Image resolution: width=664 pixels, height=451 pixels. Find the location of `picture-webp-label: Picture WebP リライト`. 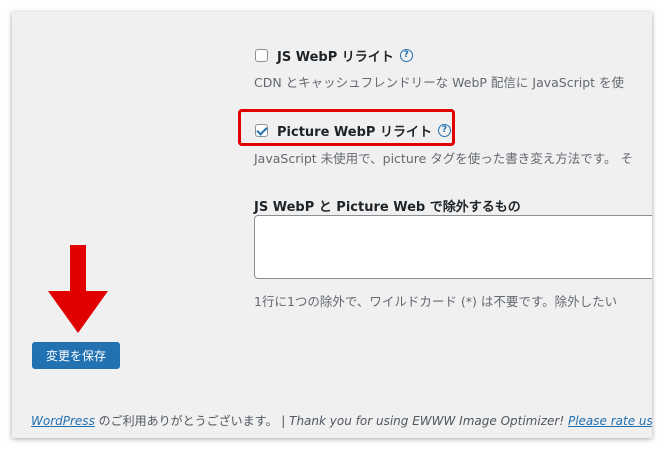

picture-webp-label: Picture WebP リライト is located at coordinates (354, 132).